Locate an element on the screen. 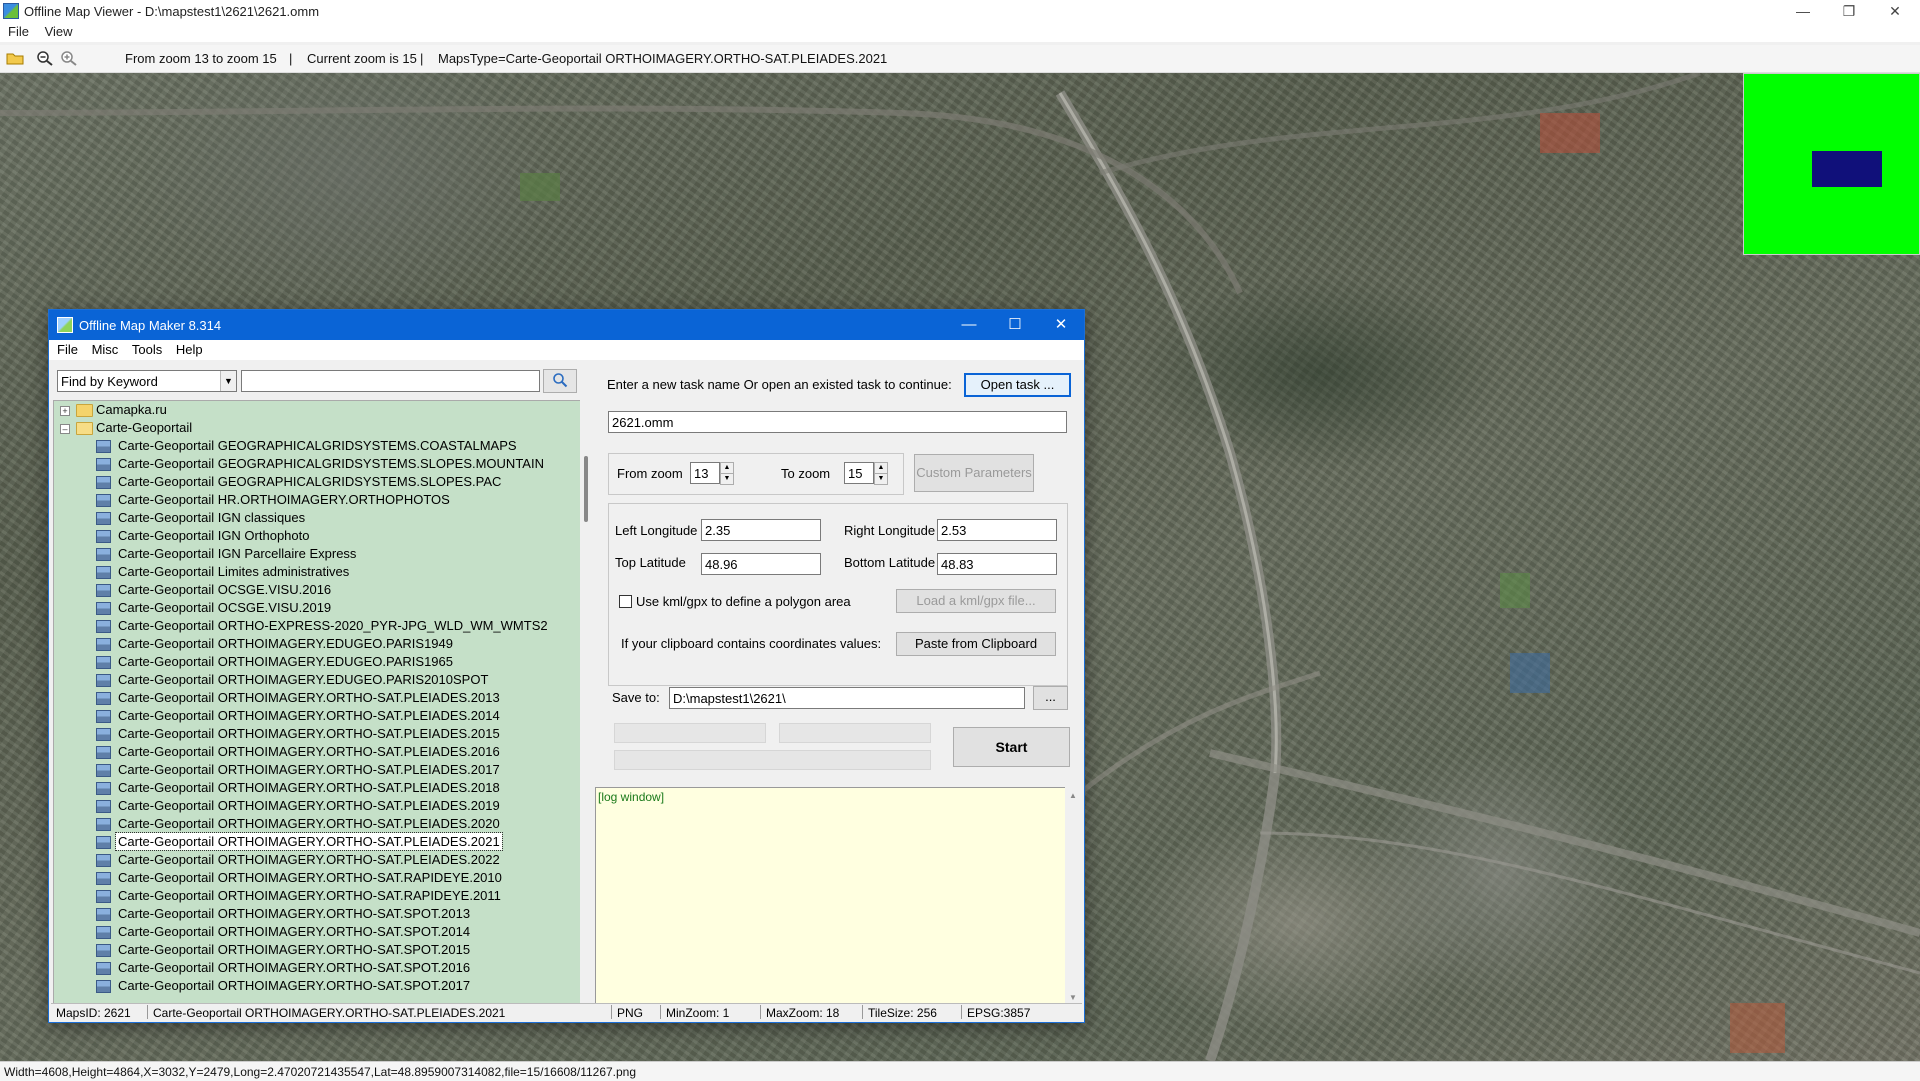  paste-clipboard-button: Paste from Clipboard is located at coordinates (976, 644).